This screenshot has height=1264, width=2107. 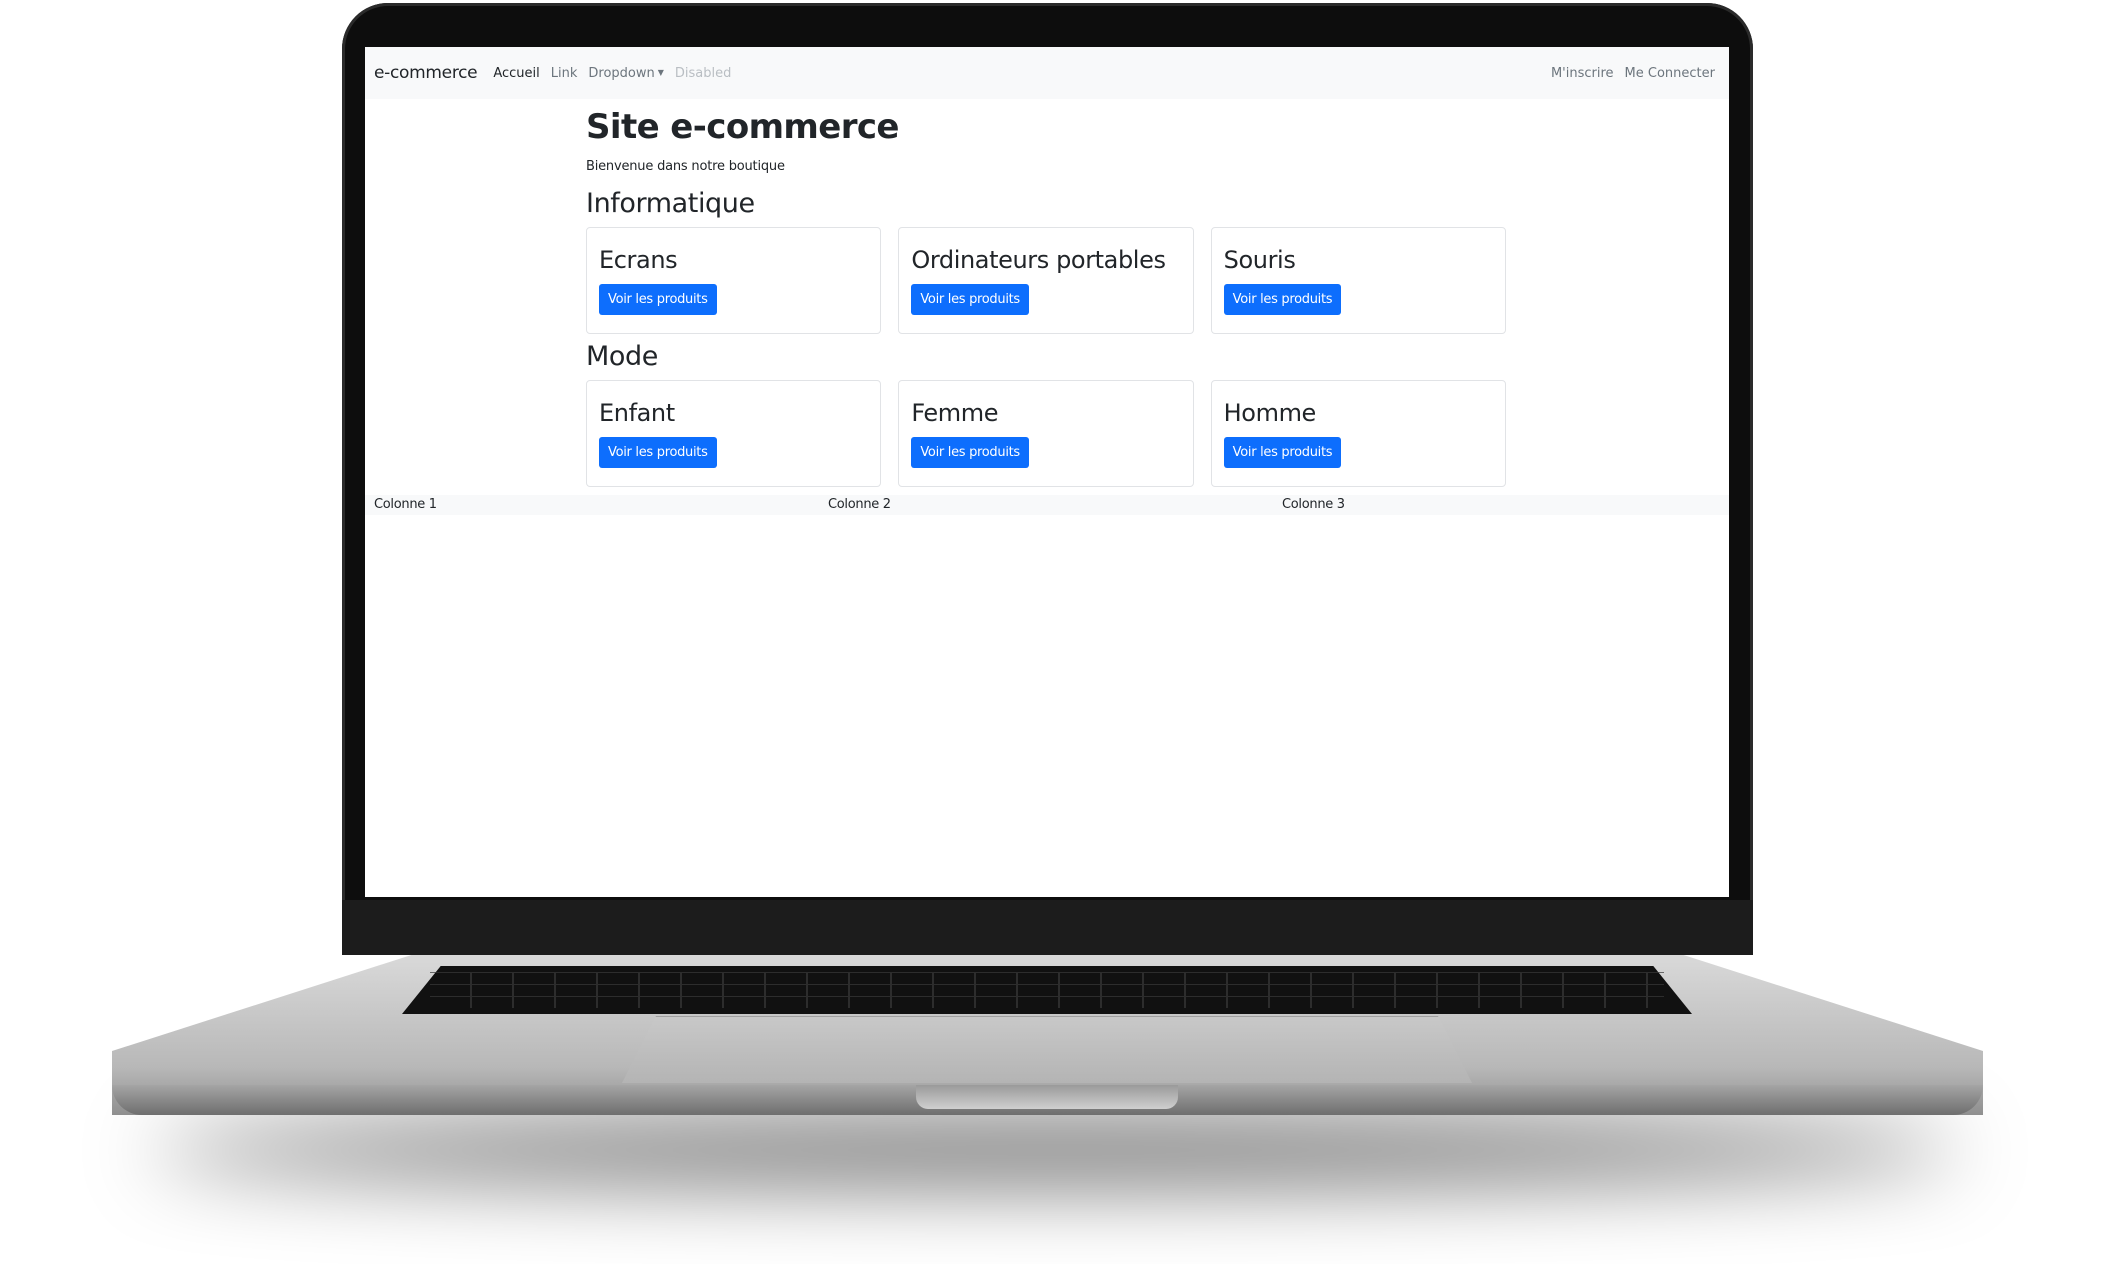 What do you see at coordinates (660, 72) in the screenshot?
I see `caret-down-icon: ▼` at bounding box center [660, 72].